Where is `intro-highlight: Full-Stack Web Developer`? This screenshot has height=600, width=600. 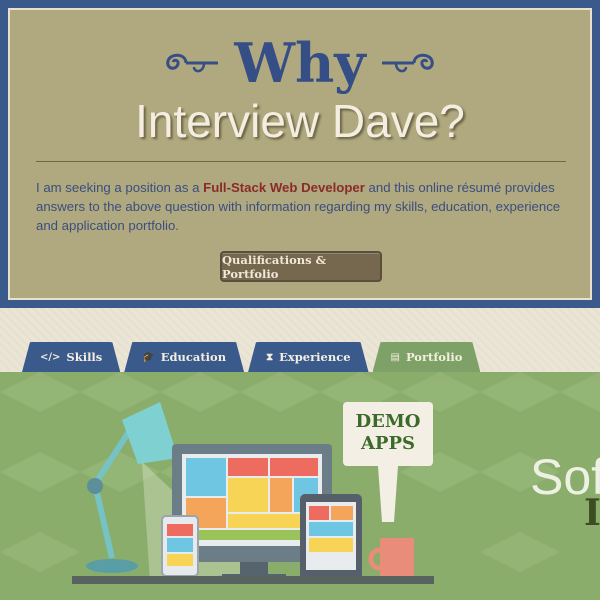
intro-highlight: Full-Stack Web Developer is located at coordinates (284, 187).